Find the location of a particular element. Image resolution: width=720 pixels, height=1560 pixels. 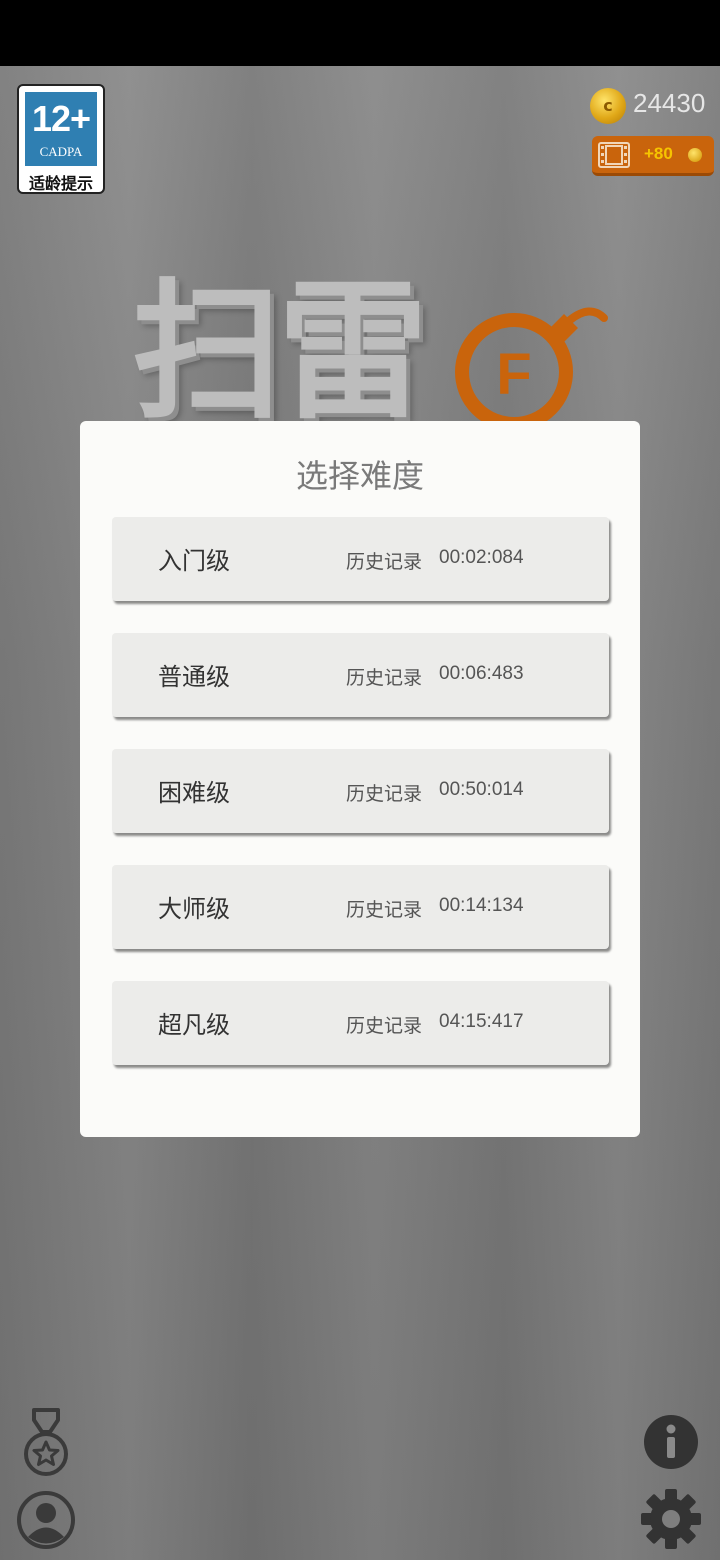

level-name: 大师级 is located at coordinates (194, 909).